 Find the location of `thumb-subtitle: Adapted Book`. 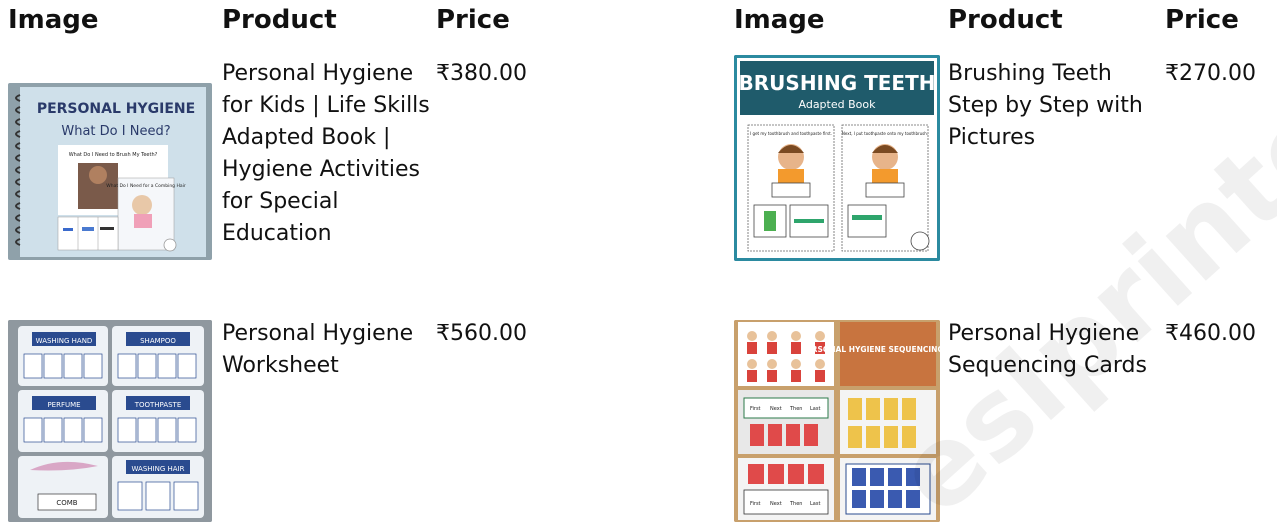

thumb-subtitle: Adapted Book is located at coordinates (838, 104).